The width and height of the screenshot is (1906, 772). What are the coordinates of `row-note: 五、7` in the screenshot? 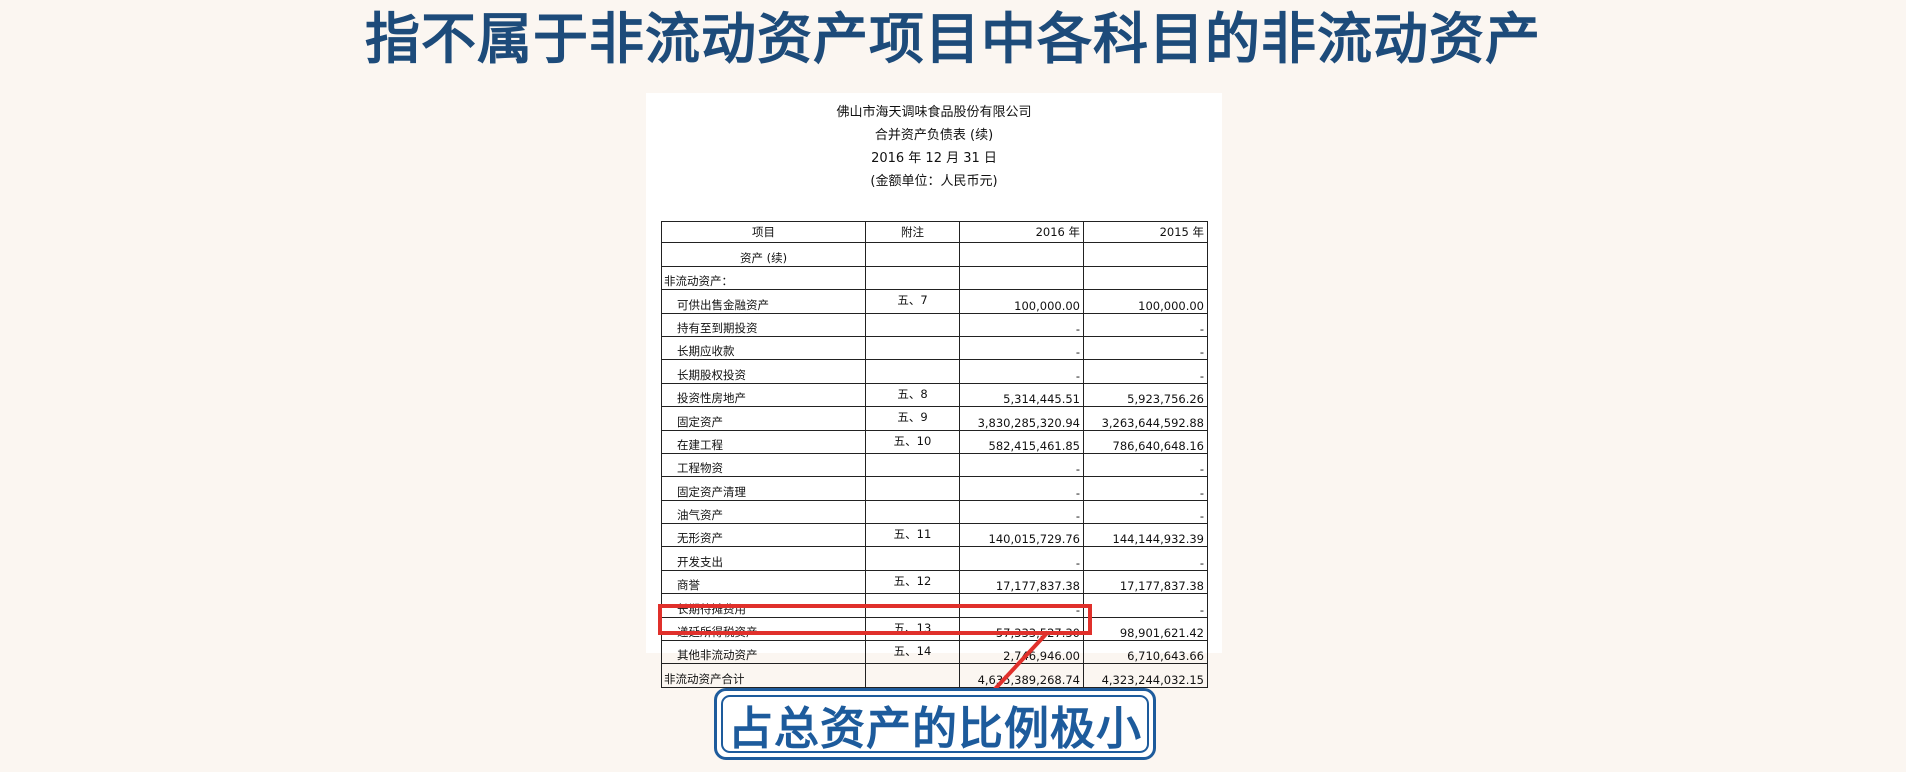 It's located at (912, 301).